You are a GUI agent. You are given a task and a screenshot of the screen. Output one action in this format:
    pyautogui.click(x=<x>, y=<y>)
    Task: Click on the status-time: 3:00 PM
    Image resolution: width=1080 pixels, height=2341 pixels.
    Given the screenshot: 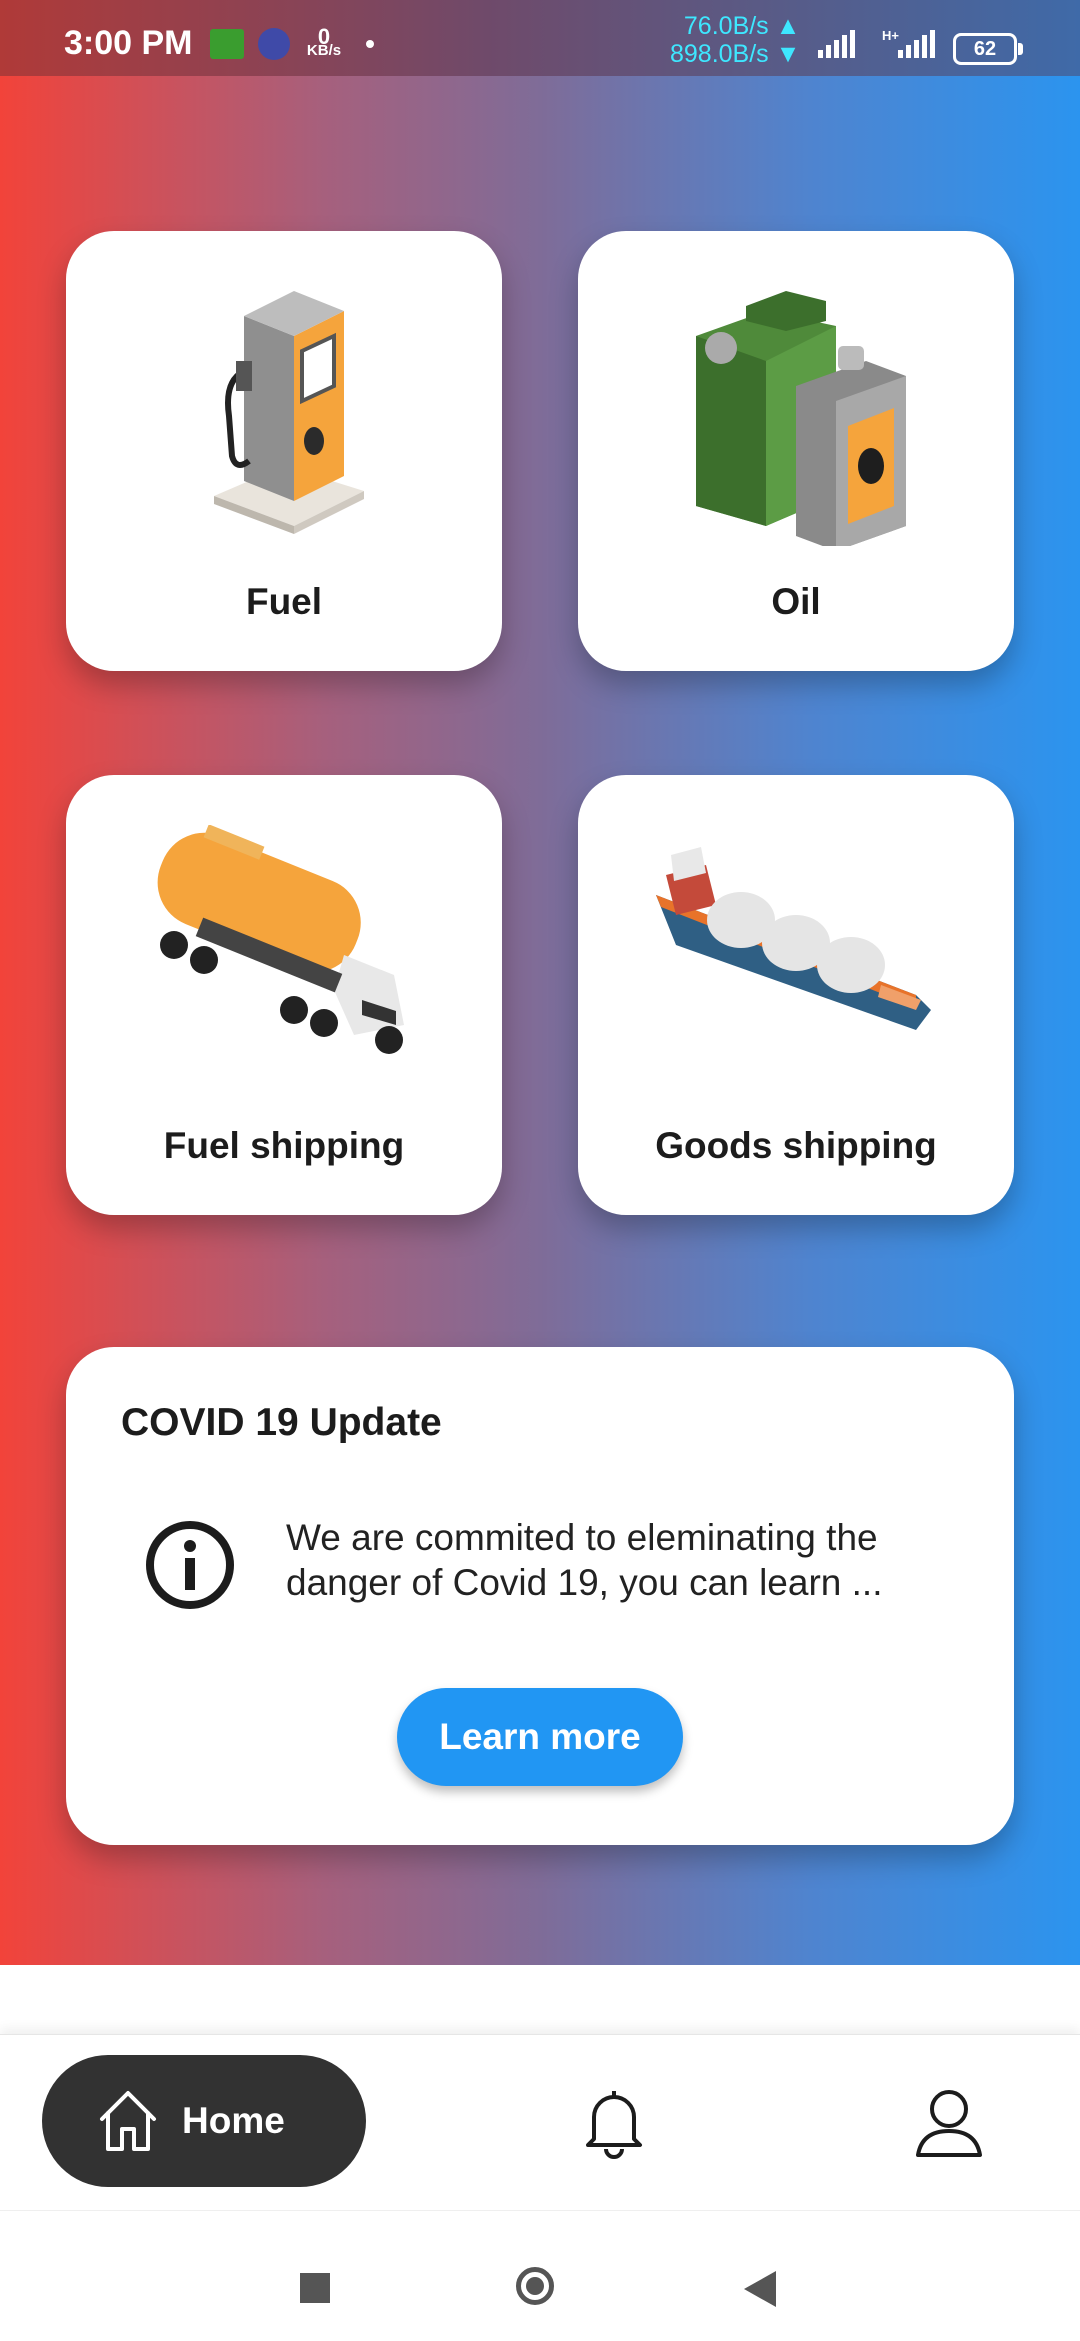 What is the action you would take?
    pyautogui.click(x=128, y=43)
    